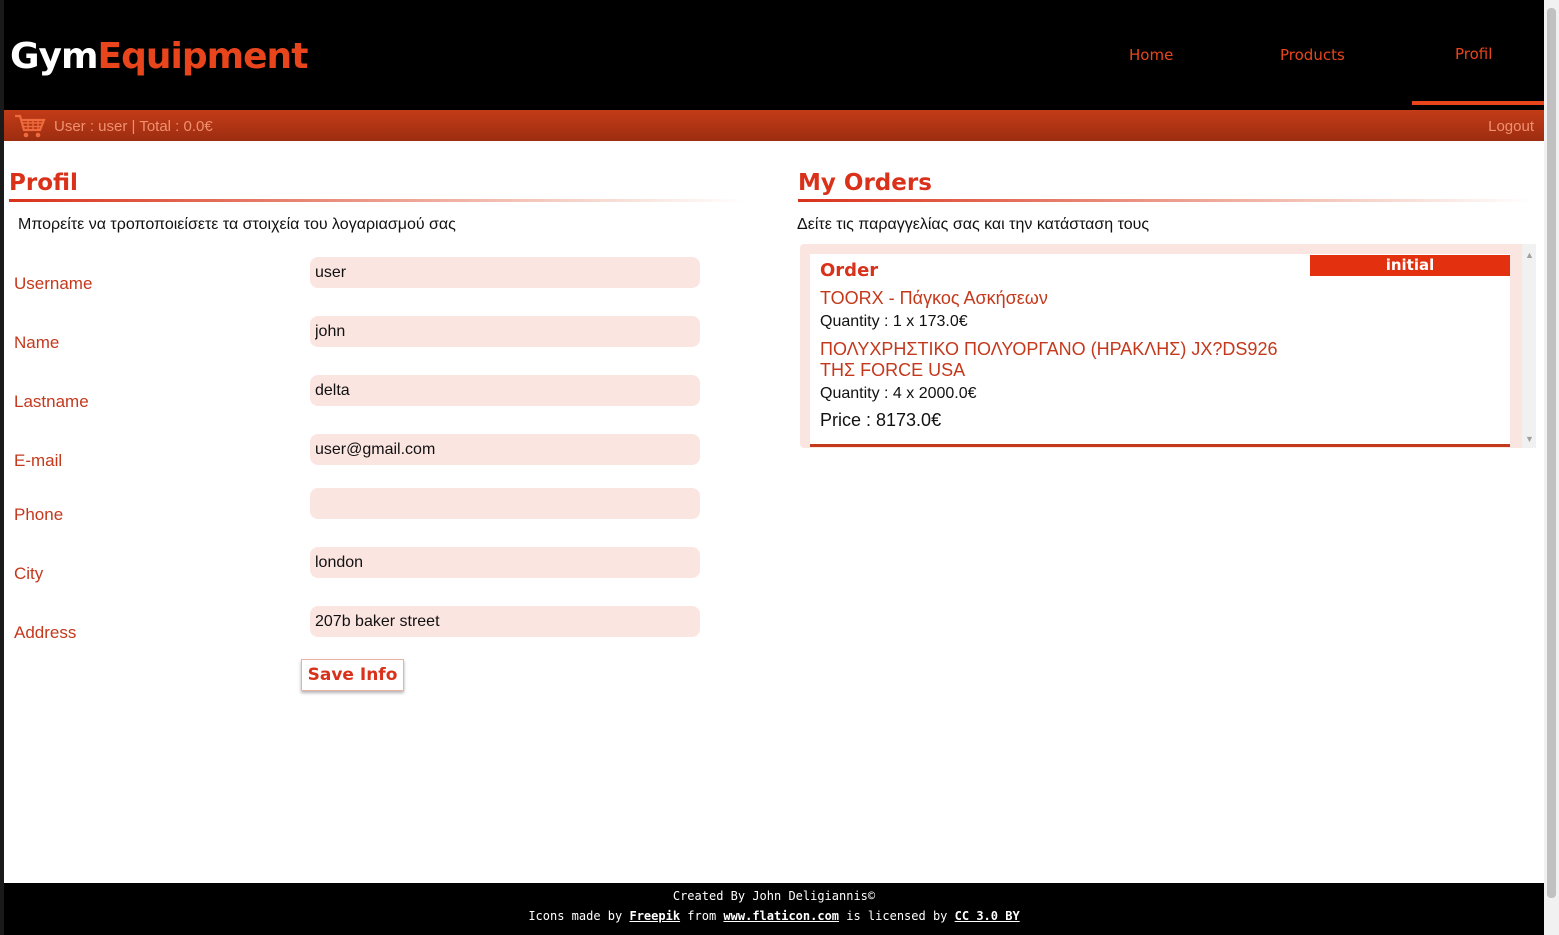  Describe the element at coordinates (774, 896) in the screenshot. I see `footer-credit: Created By John Deligiannis©` at that location.